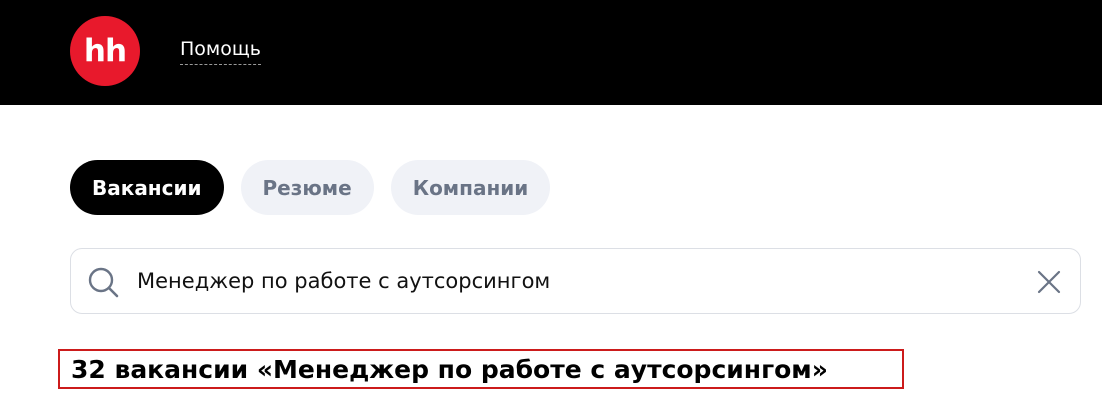 This screenshot has height=415, width=1102. Describe the element at coordinates (147, 187) in the screenshot. I see `tab-vacancies: Вакансии` at that location.